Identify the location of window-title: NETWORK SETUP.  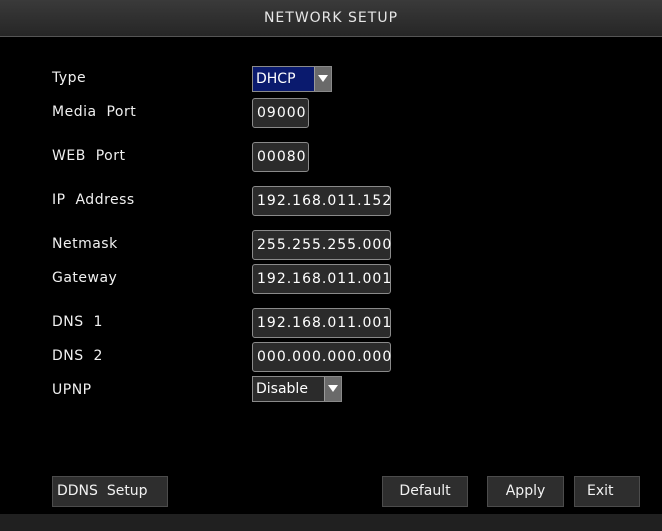
(331, 18).